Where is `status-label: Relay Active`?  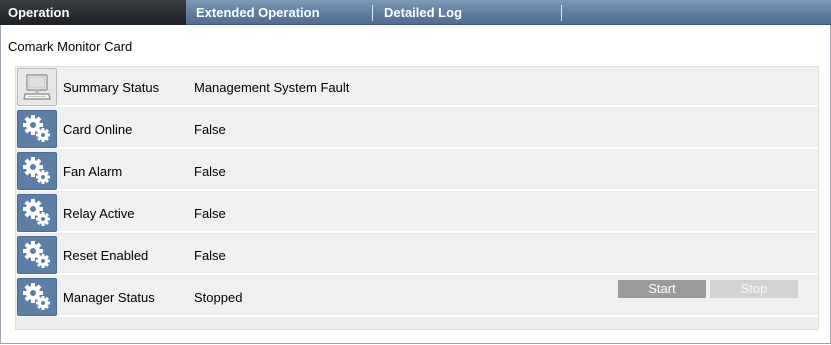 status-label: Relay Active is located at coordinates (99, 213).